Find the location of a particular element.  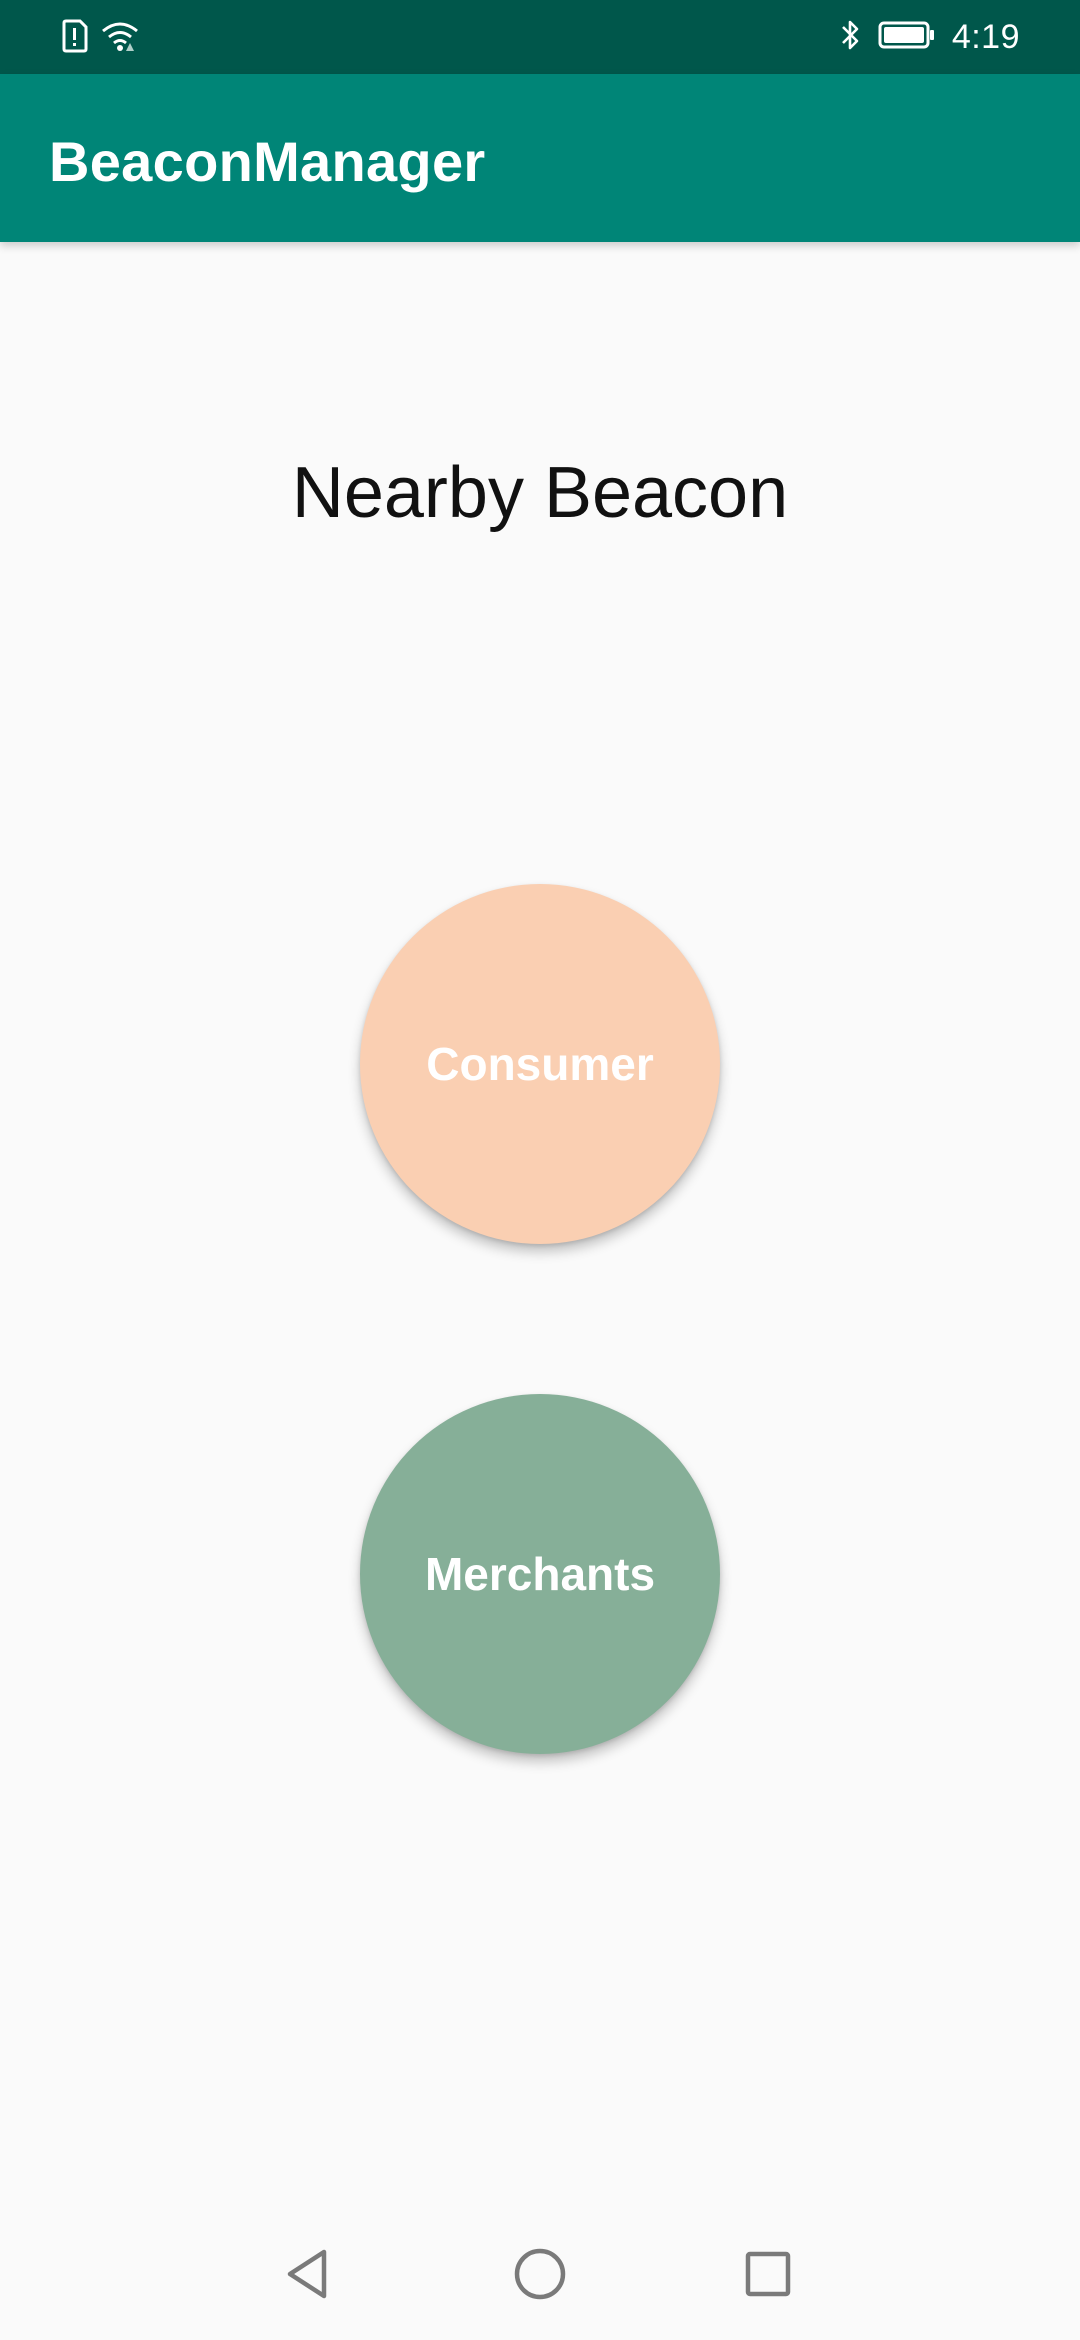

wifi-icon is located at coordinates (120, 38).